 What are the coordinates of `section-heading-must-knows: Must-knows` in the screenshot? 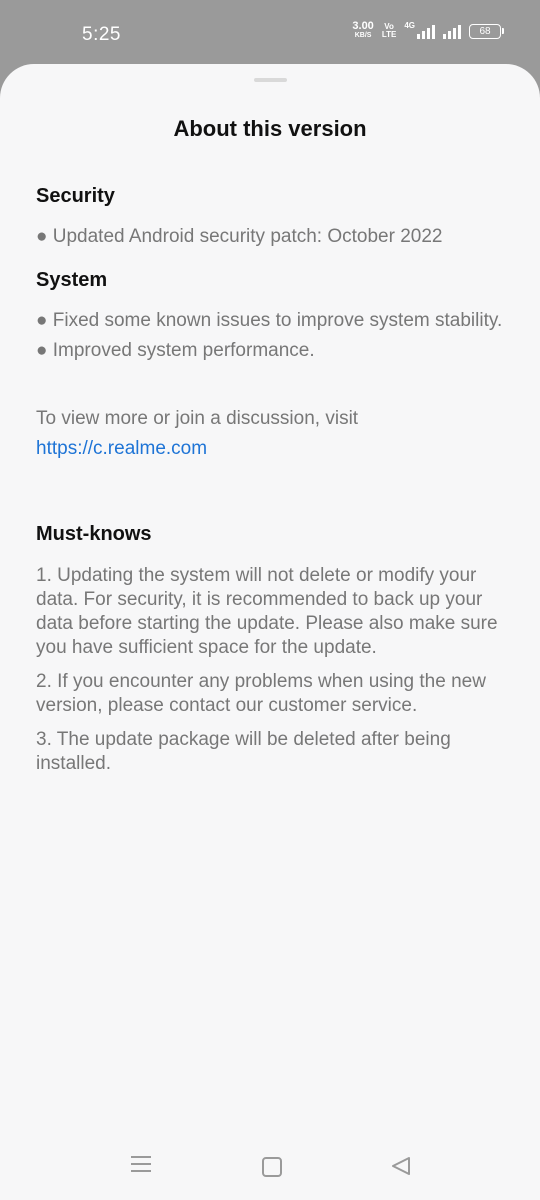 It's located at (94, 534).